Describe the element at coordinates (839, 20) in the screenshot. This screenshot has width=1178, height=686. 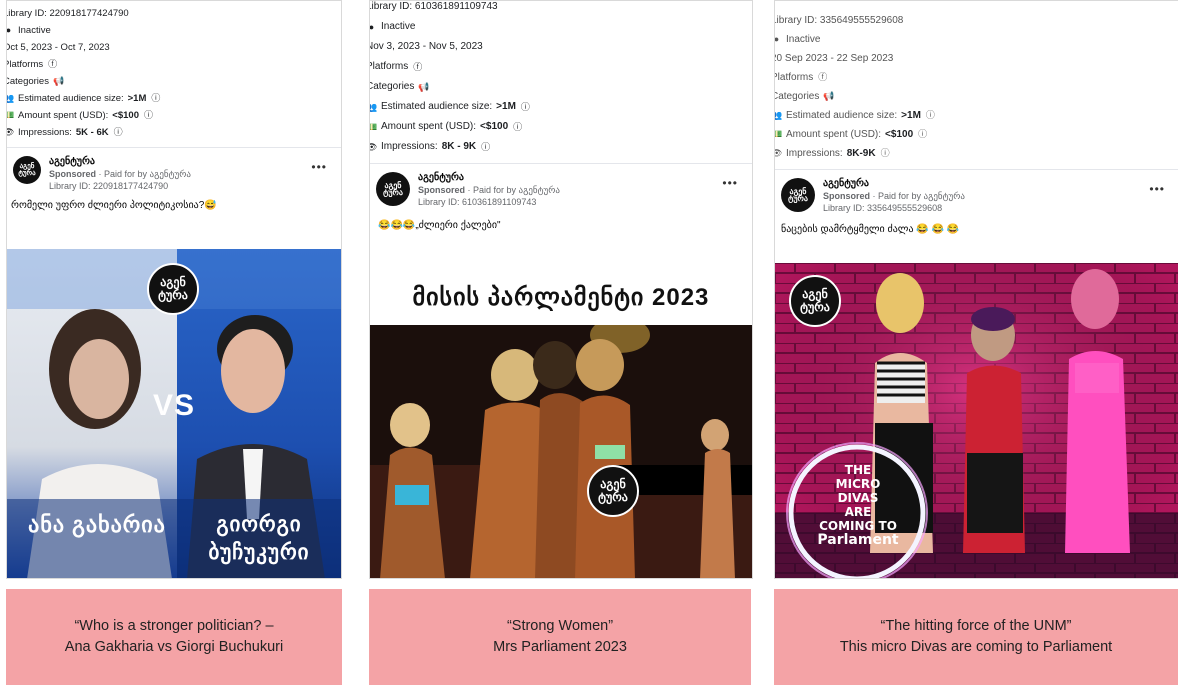
I see `library-id: Library ID: 335649555529608` at that location.